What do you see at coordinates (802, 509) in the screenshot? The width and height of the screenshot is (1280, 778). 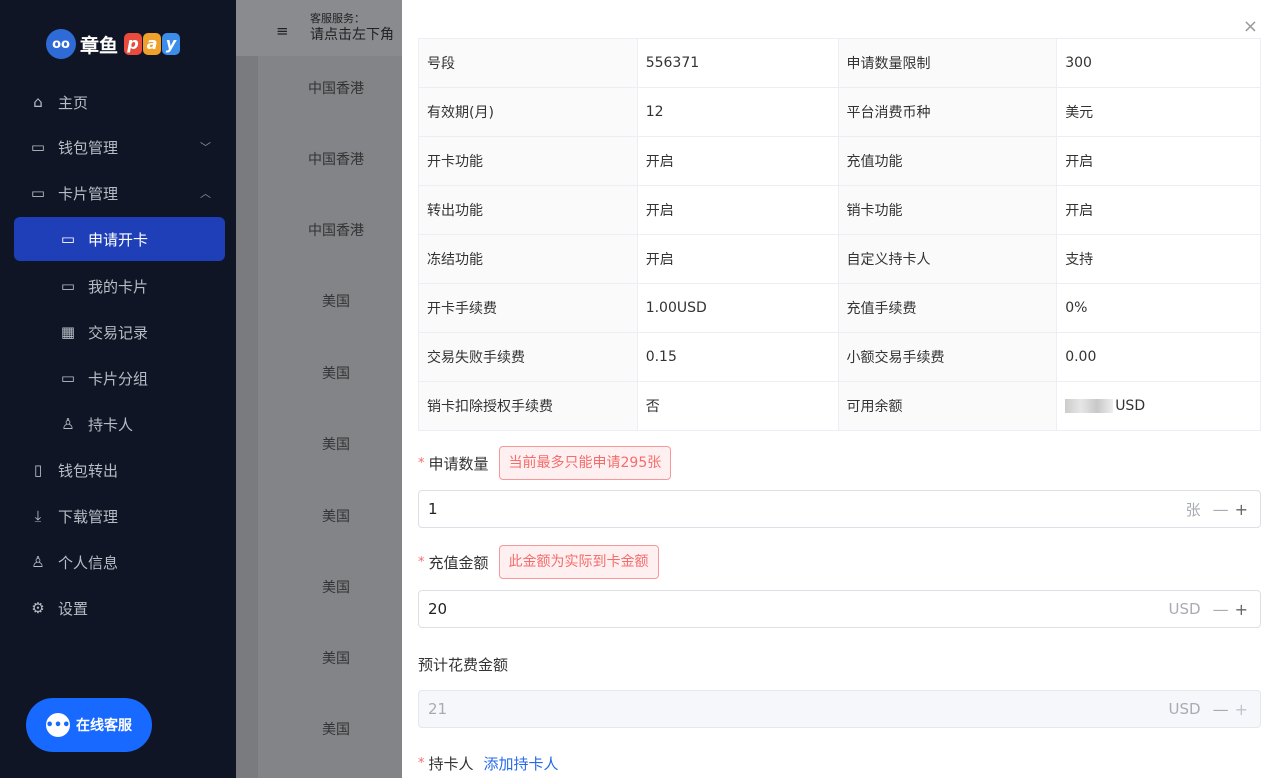 I see `quantity-value: 1` at bounding box center [802, 509].